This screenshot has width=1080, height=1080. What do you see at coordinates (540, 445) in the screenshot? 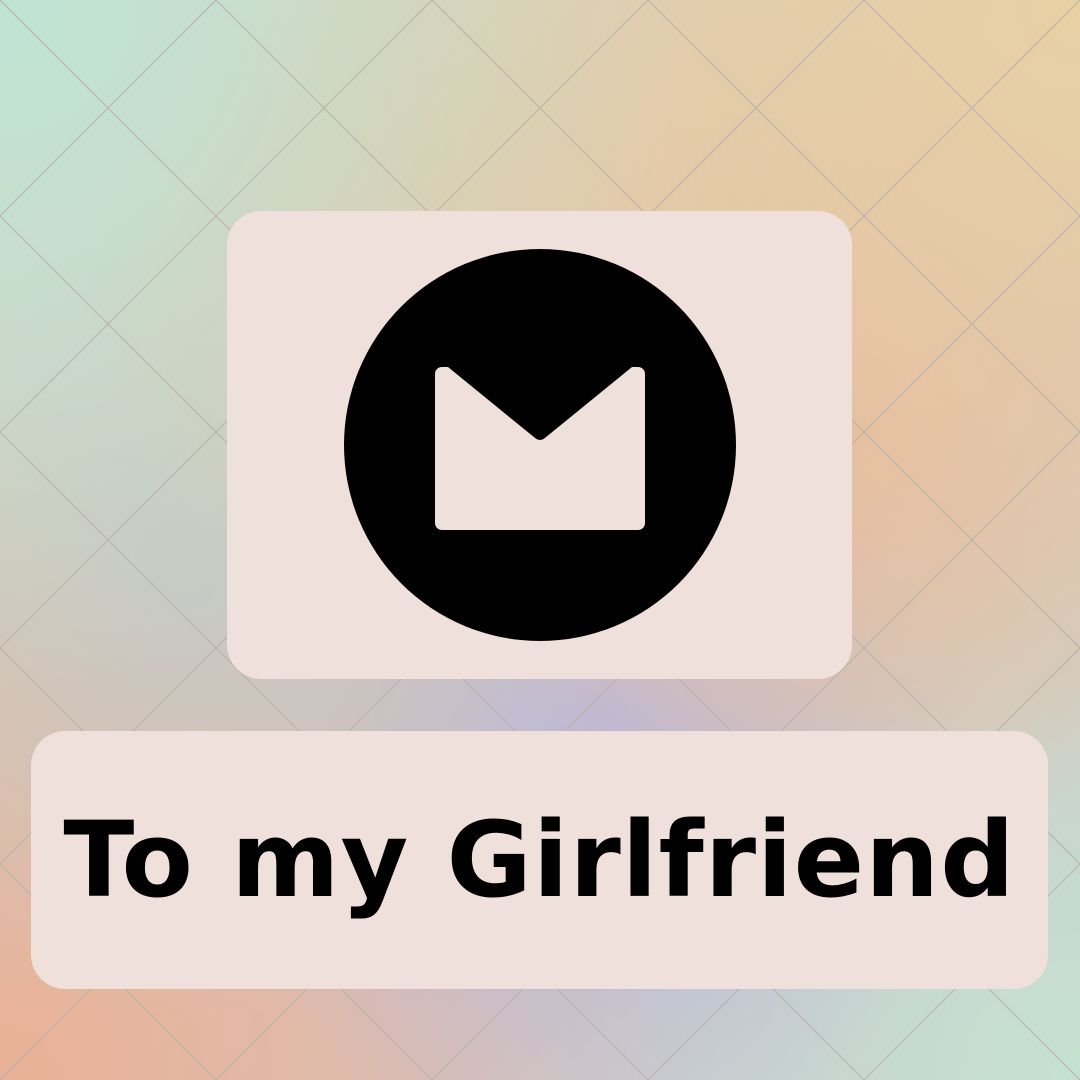
I see `mail-envelope-icon` at bounding box center [540, 445].